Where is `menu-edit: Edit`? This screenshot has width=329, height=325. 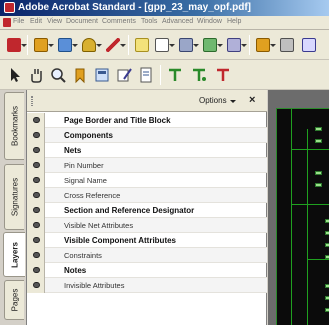
menu-edit: Edit is located at coordinates (36, 21).